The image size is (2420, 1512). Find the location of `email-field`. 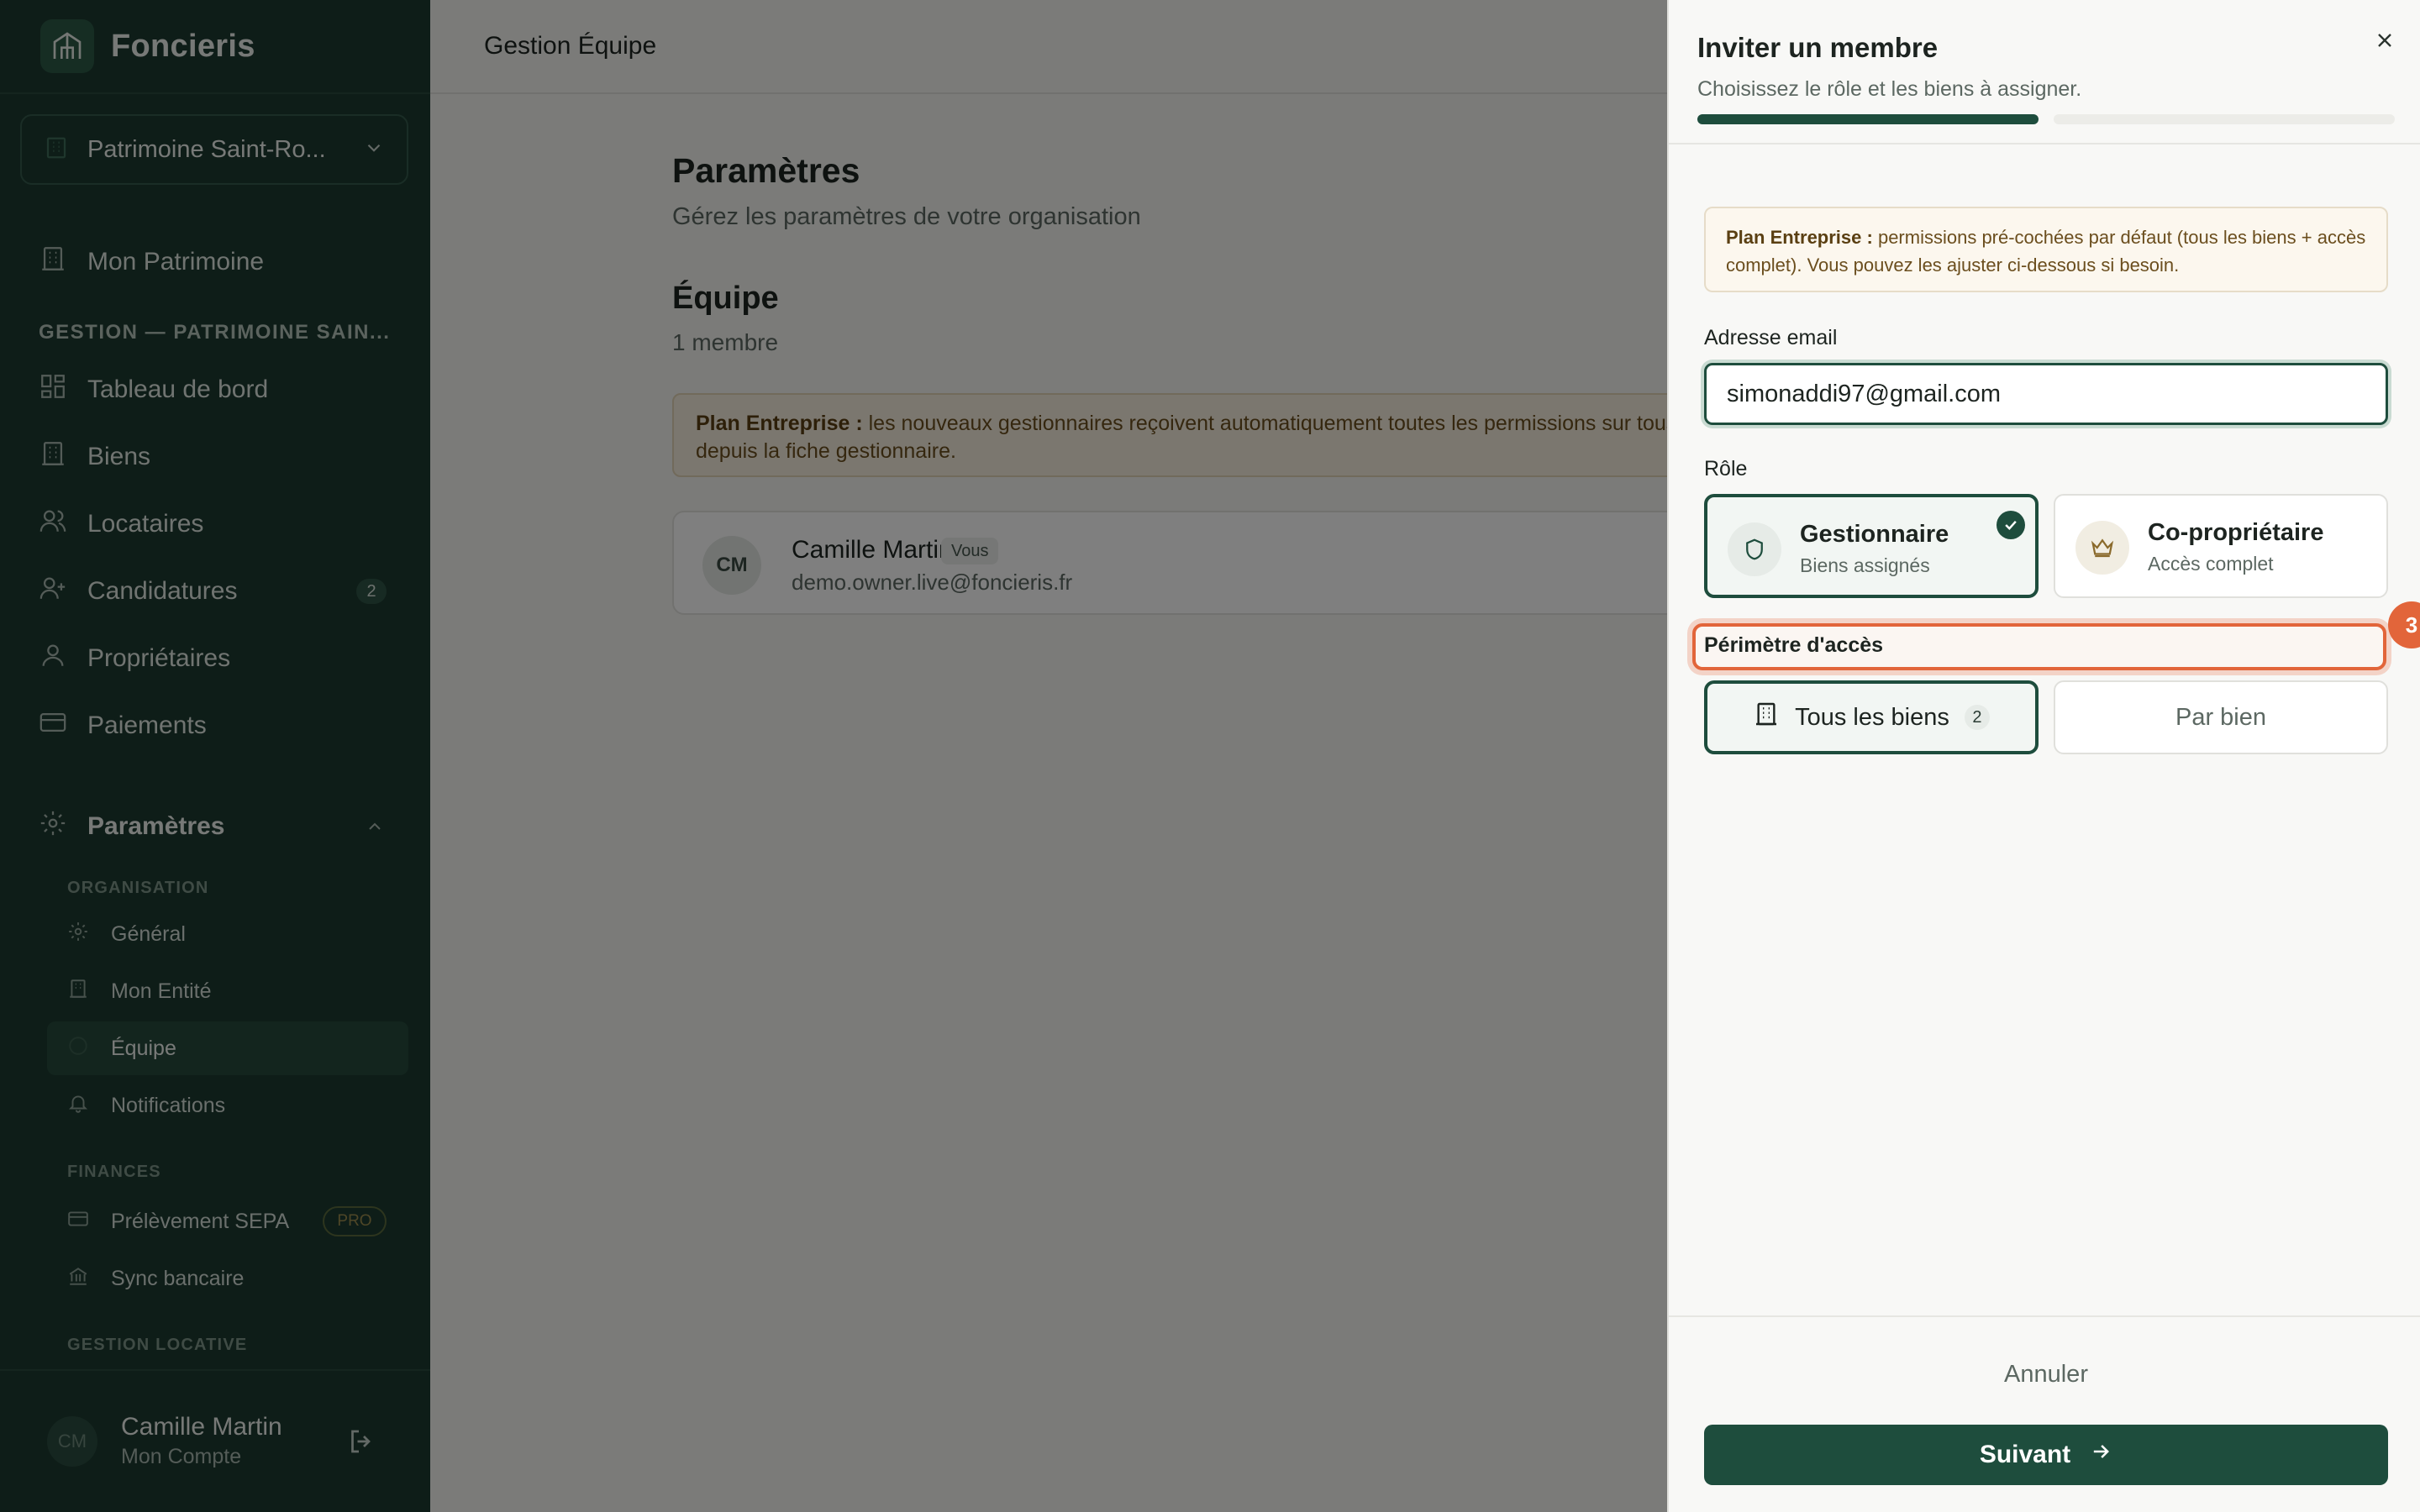

email-field is located at coordinates (2046, 394).